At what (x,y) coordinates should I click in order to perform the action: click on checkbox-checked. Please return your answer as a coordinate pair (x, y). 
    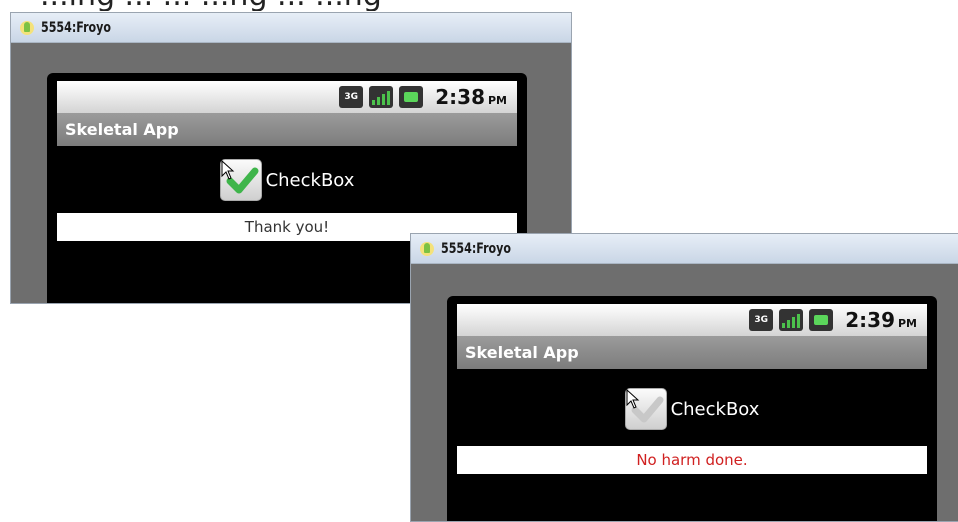
    Looking at the image, I should click on (240, 180).